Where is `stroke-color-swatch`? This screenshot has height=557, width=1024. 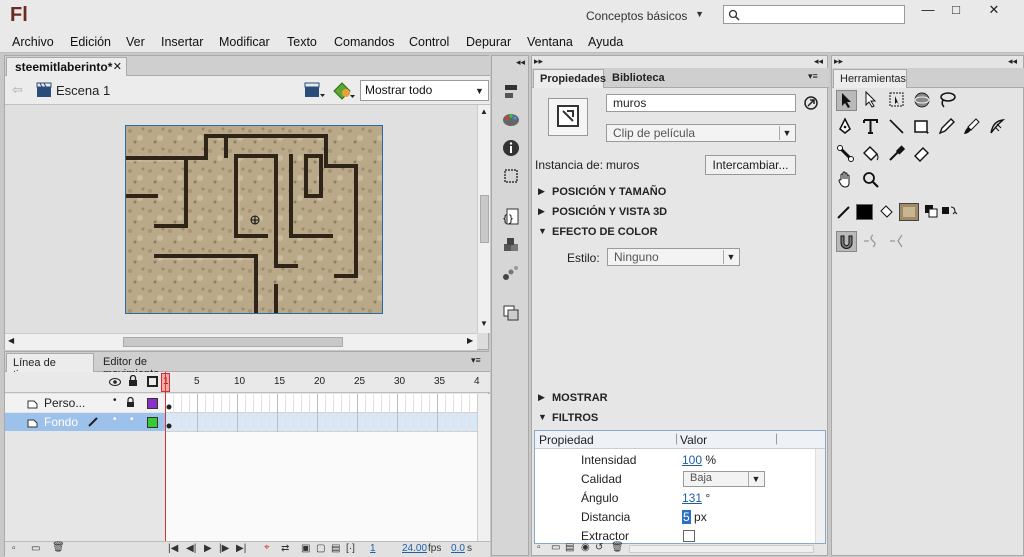
stroke-color-swatch is located at coordinates (864, 212).